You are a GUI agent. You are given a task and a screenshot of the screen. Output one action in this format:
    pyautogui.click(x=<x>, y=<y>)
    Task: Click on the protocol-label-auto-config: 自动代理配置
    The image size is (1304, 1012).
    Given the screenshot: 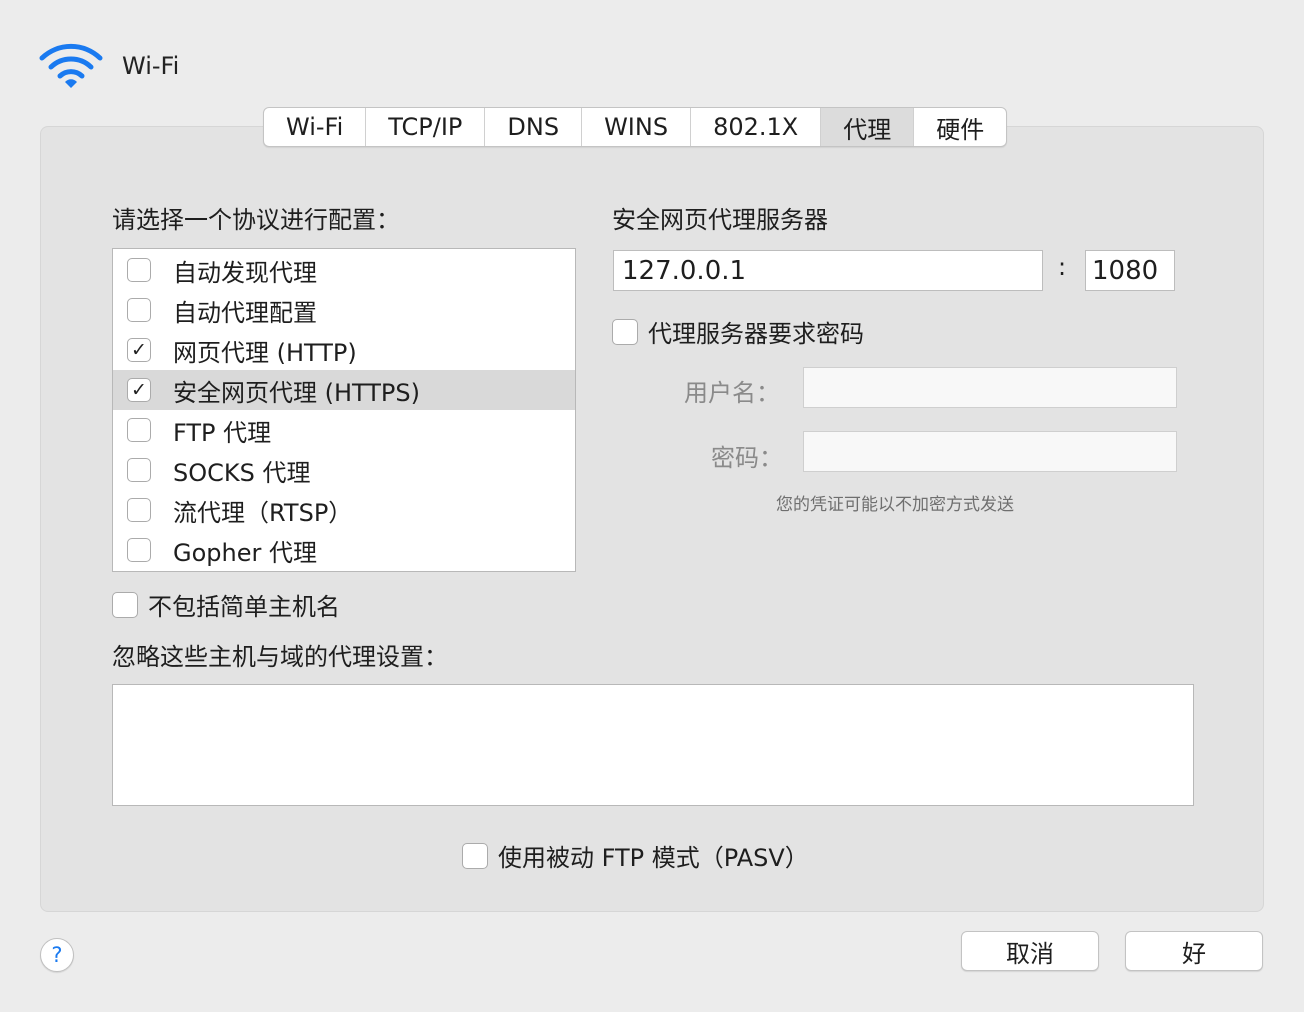 What is the action you would take?
    pyautogui.click(x=245, y=312)
    